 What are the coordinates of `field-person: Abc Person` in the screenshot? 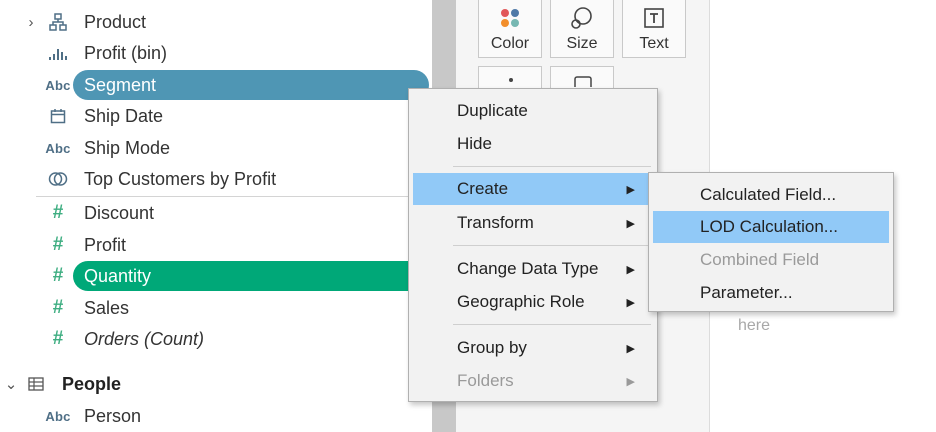 It's located at (216, 416).